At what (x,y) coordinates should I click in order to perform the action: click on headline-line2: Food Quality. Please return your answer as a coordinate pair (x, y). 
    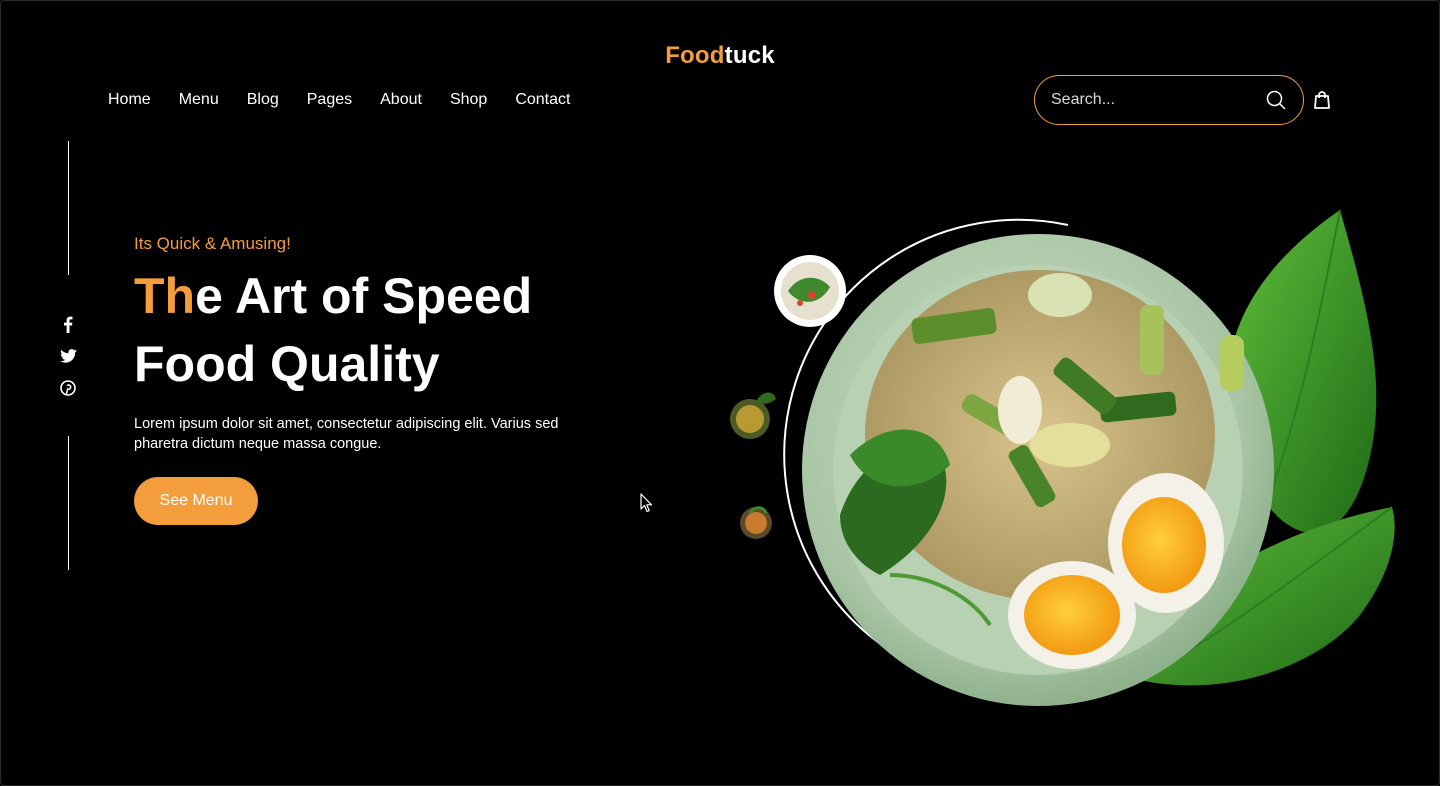
    Looking at the image, I should click on (287, 364).